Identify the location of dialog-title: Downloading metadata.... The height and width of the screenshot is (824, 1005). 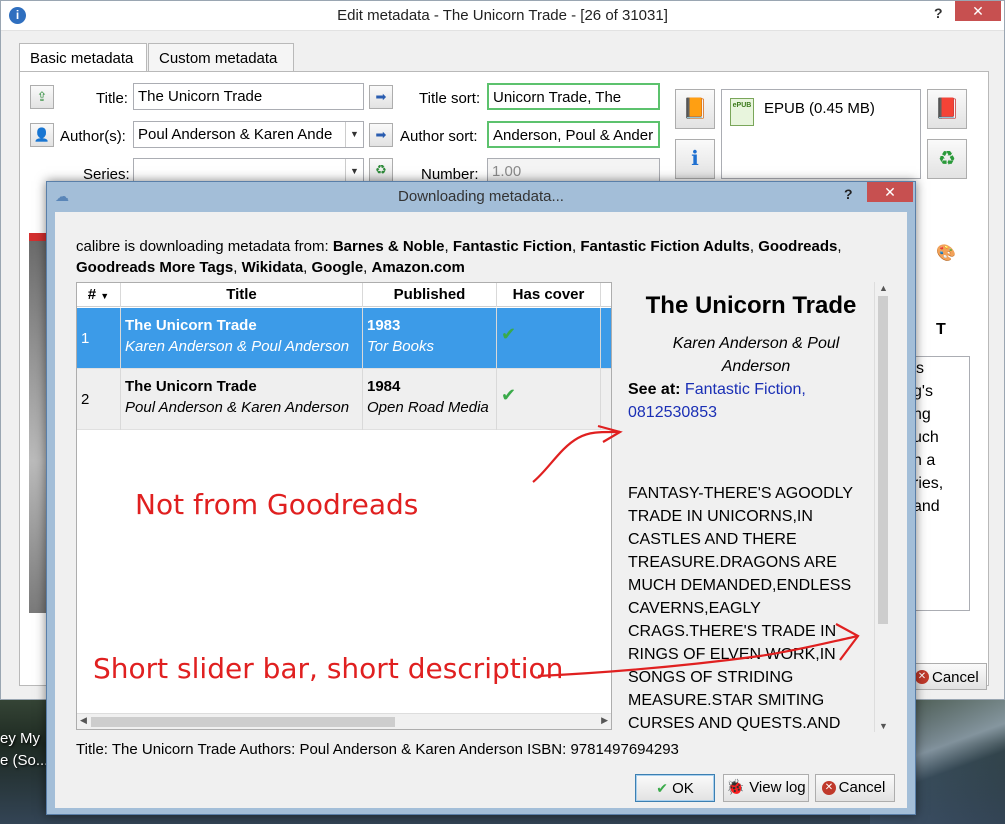
(481, 196).